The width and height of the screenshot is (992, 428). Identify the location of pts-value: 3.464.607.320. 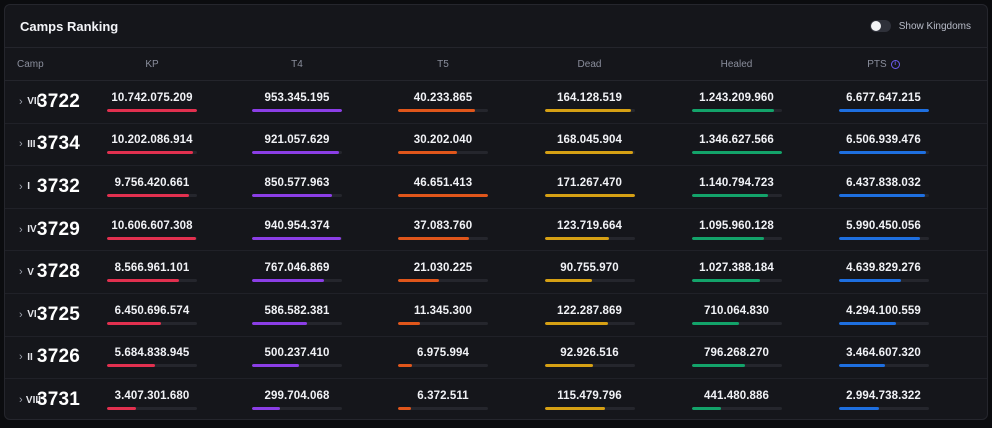
(883, 353).